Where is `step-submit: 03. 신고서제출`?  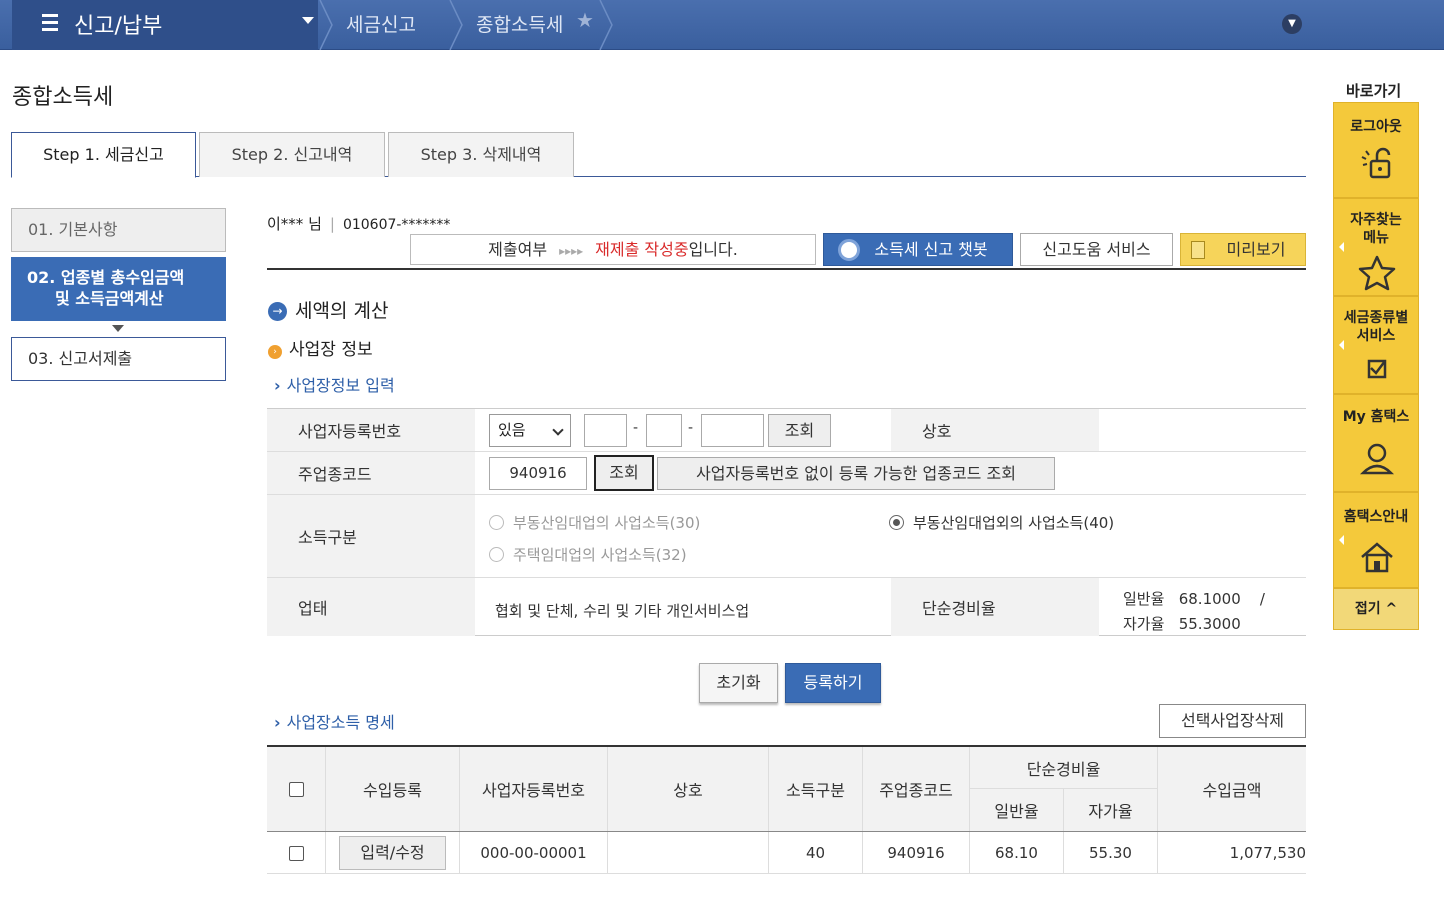 step-submit: 03. 신고서제출 is located at coordinates (118, 359).